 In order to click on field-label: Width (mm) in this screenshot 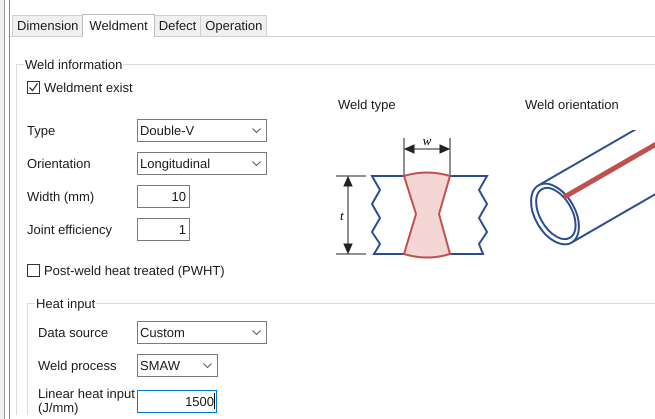, I will do `click(61, 196)`.